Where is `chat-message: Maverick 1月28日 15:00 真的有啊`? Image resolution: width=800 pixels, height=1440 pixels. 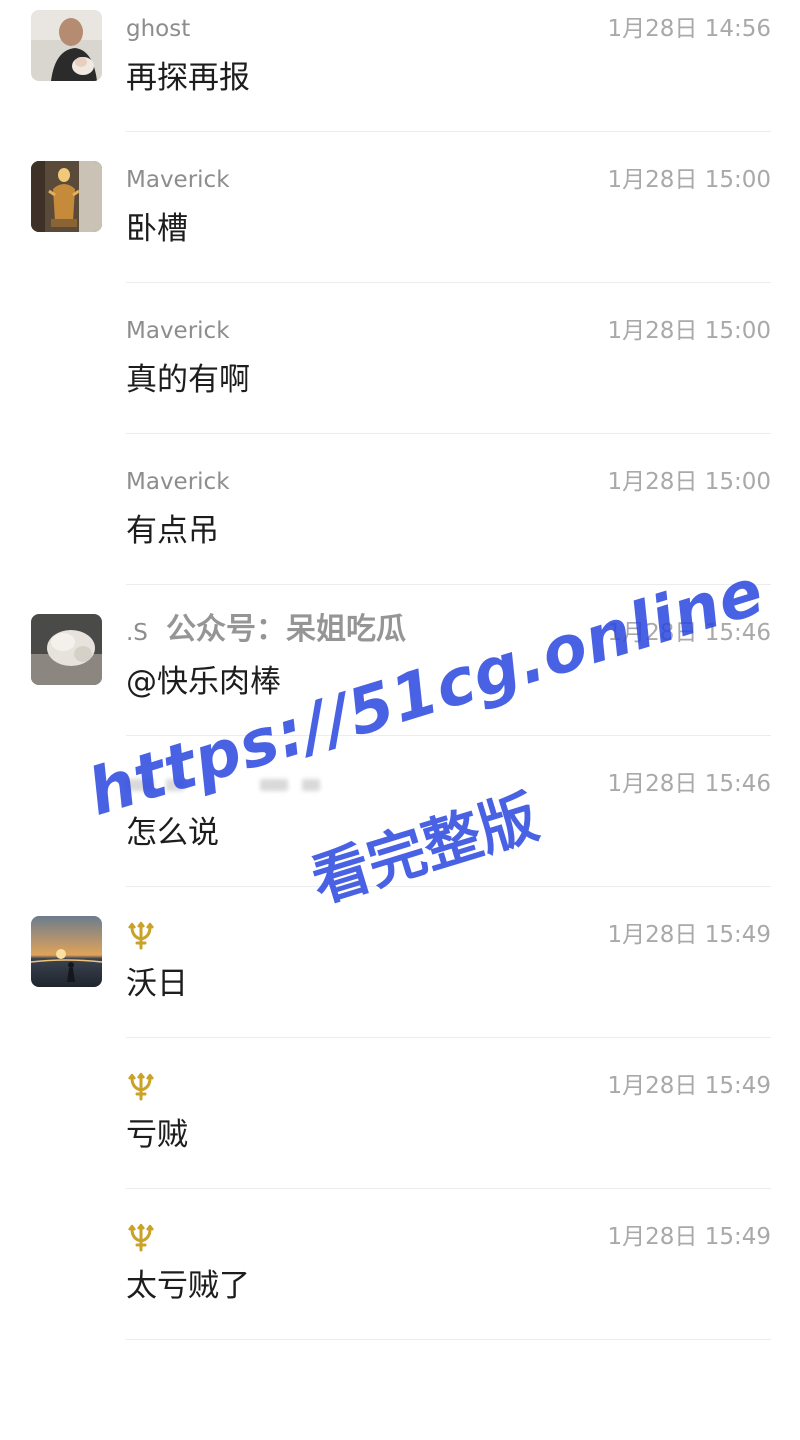
chat-message: Maverick 1月28日 15:00 真的有啊 is located at coordinates (400, 377).